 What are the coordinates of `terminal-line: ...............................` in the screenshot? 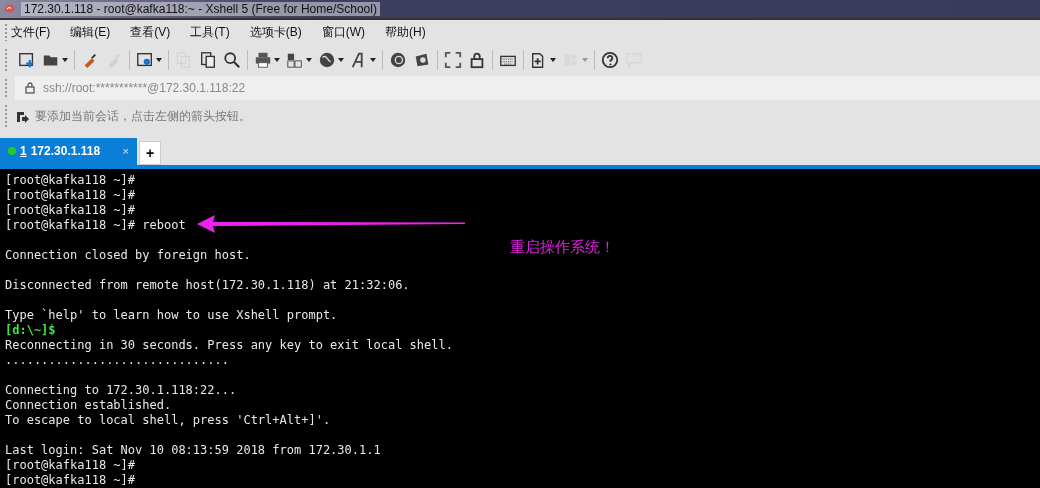 It's located at (117, 360).